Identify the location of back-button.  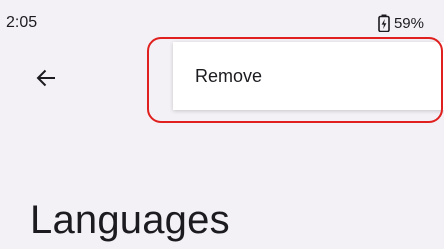
(46, 80).